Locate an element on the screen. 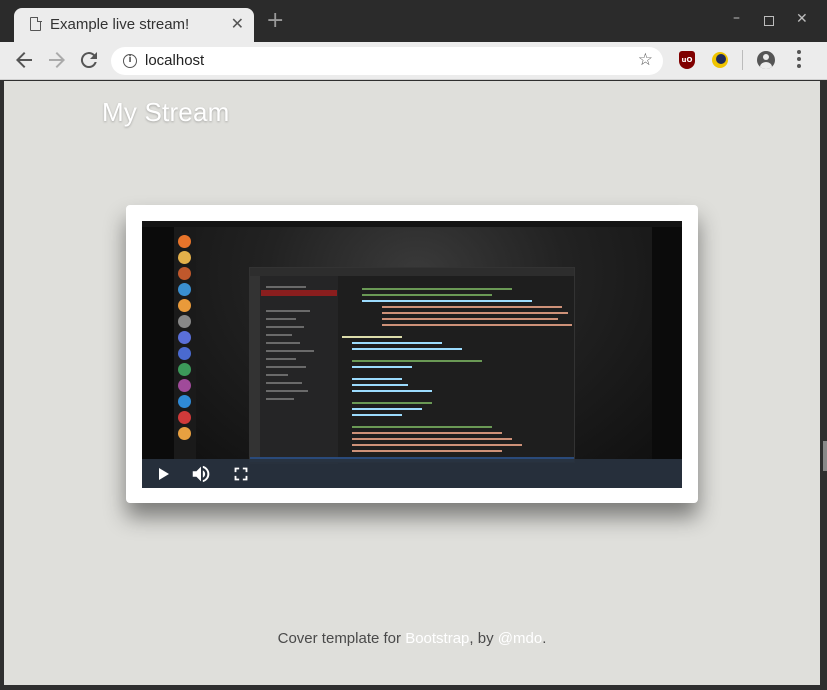 This screenshot has height=690, width=827. address-bar: i localhost ☆ is located at coordinates (387, 61).